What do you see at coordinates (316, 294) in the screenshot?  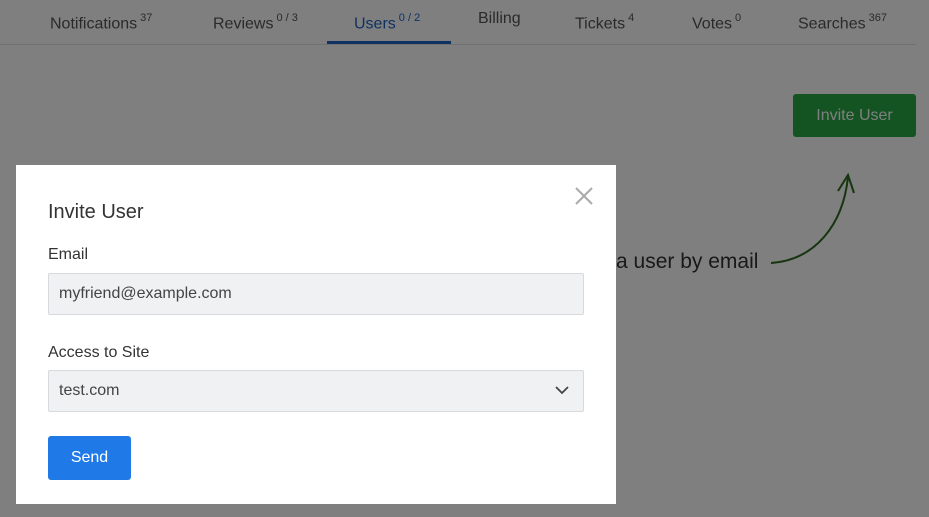 I see `email-field: myfriend@example.com` at bounding box center [316, 294].